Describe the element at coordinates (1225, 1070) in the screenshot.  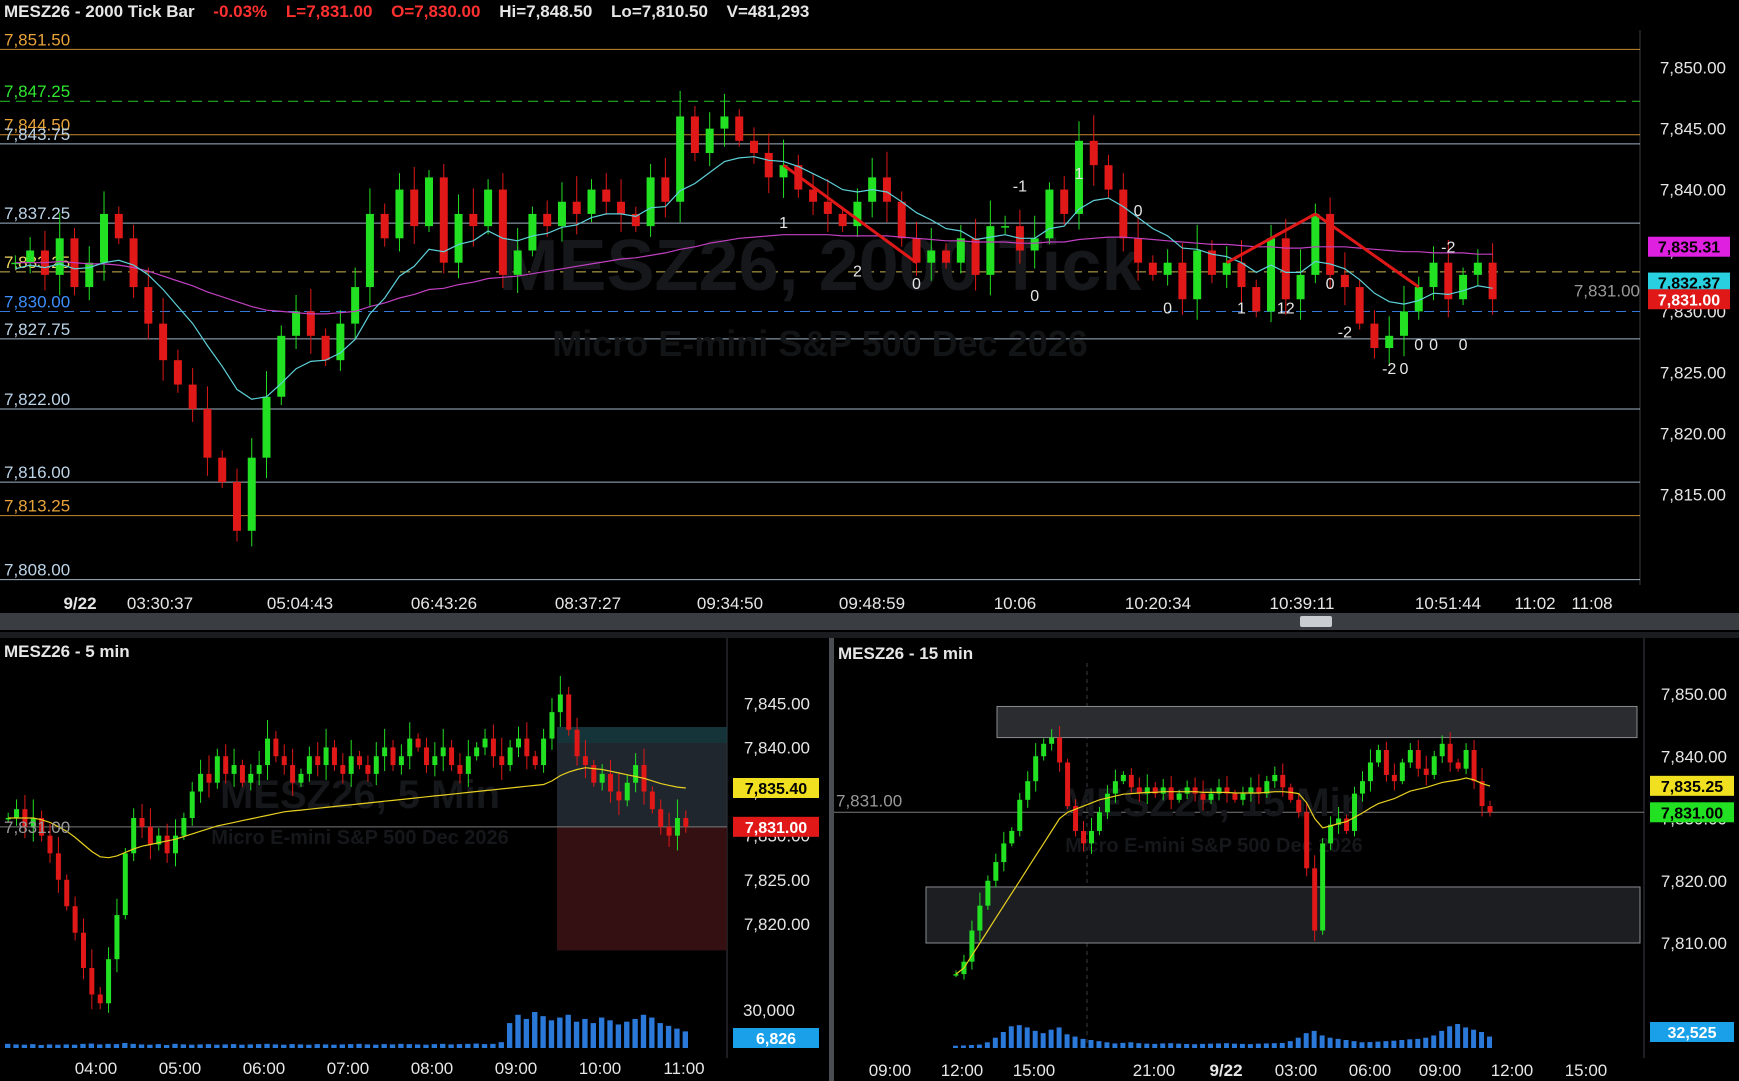
I see `m15-x-label: 9/22` at that location.